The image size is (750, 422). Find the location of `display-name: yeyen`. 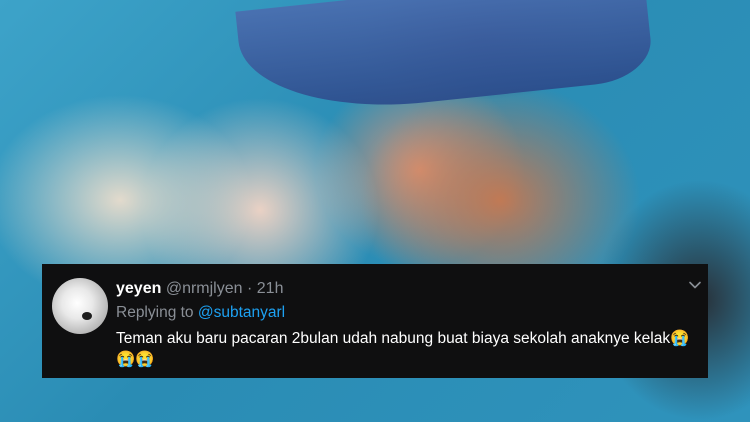

display-name: yeyen is located at coordinates (138, 288).